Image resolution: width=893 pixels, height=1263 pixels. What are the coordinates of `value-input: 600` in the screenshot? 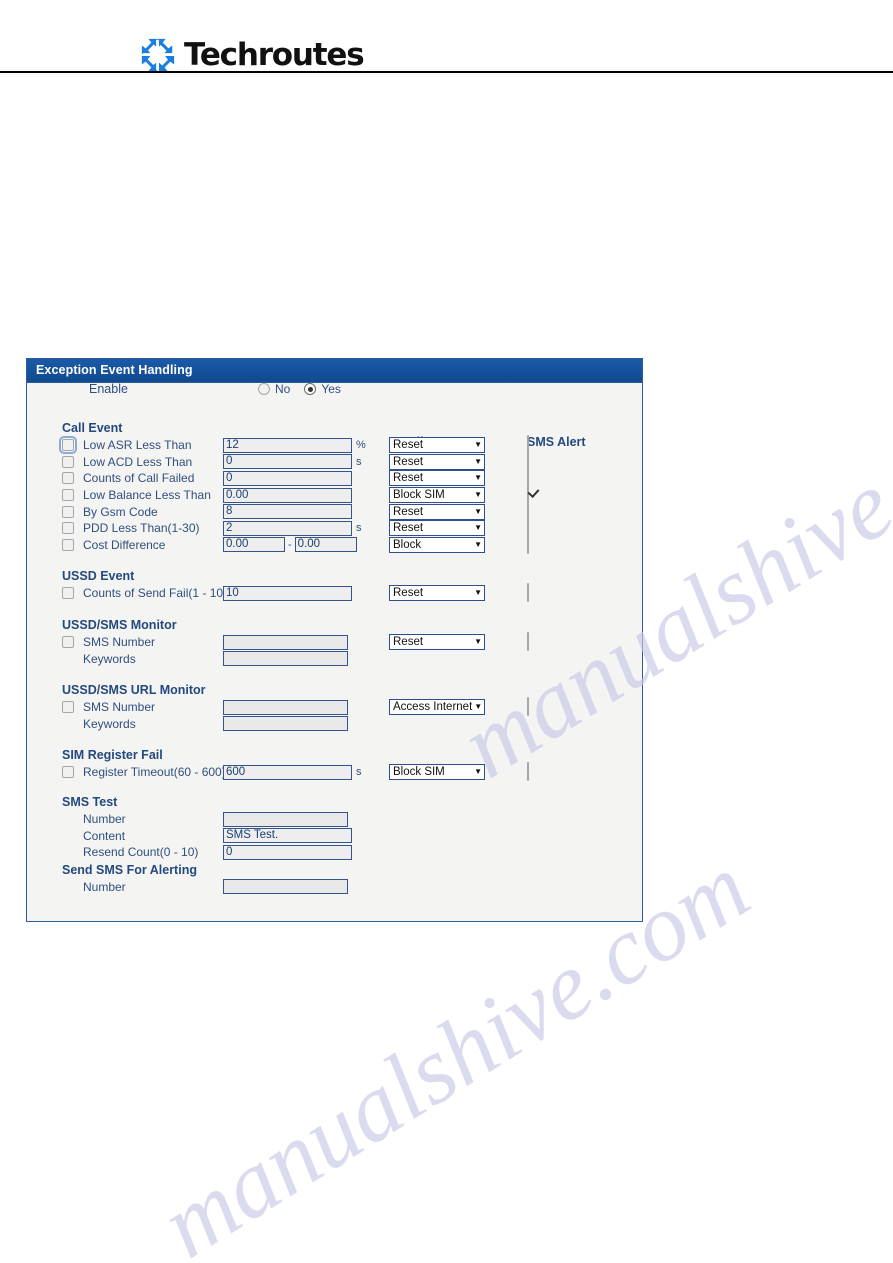 It's located at (287, 772).